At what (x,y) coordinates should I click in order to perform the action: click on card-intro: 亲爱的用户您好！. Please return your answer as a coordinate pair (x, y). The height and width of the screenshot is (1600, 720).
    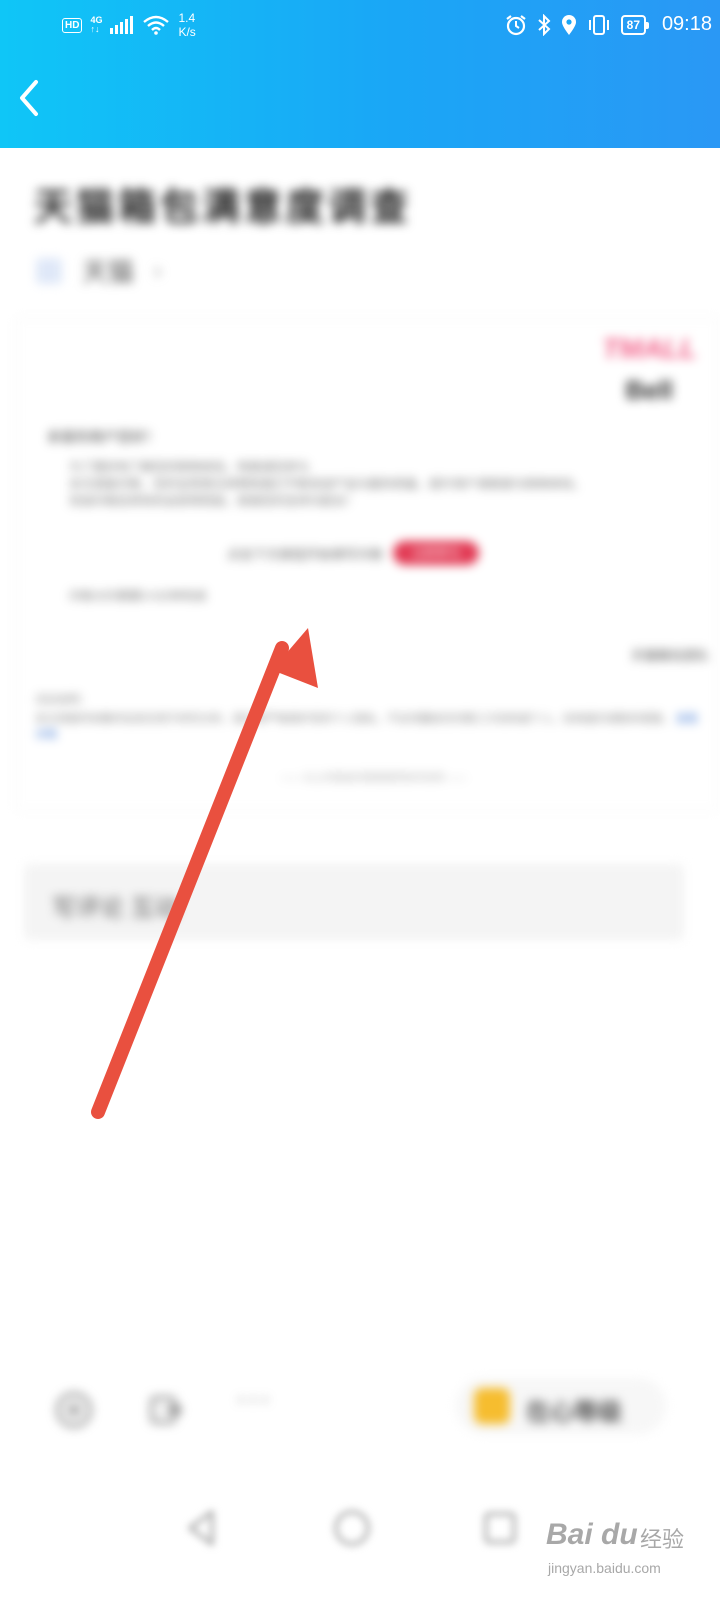
    Looking at the image, I should click on (103, 437).